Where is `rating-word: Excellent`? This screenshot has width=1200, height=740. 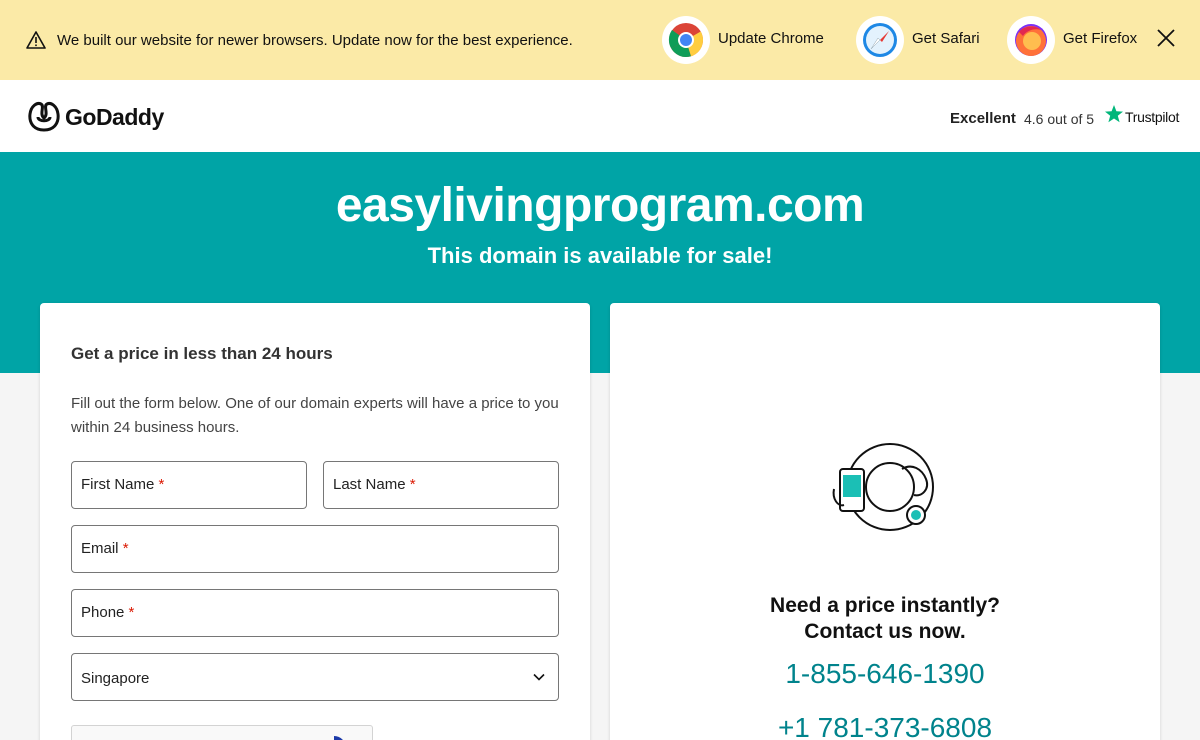 rating-word: Excellent is located at coordinates (983, 118).